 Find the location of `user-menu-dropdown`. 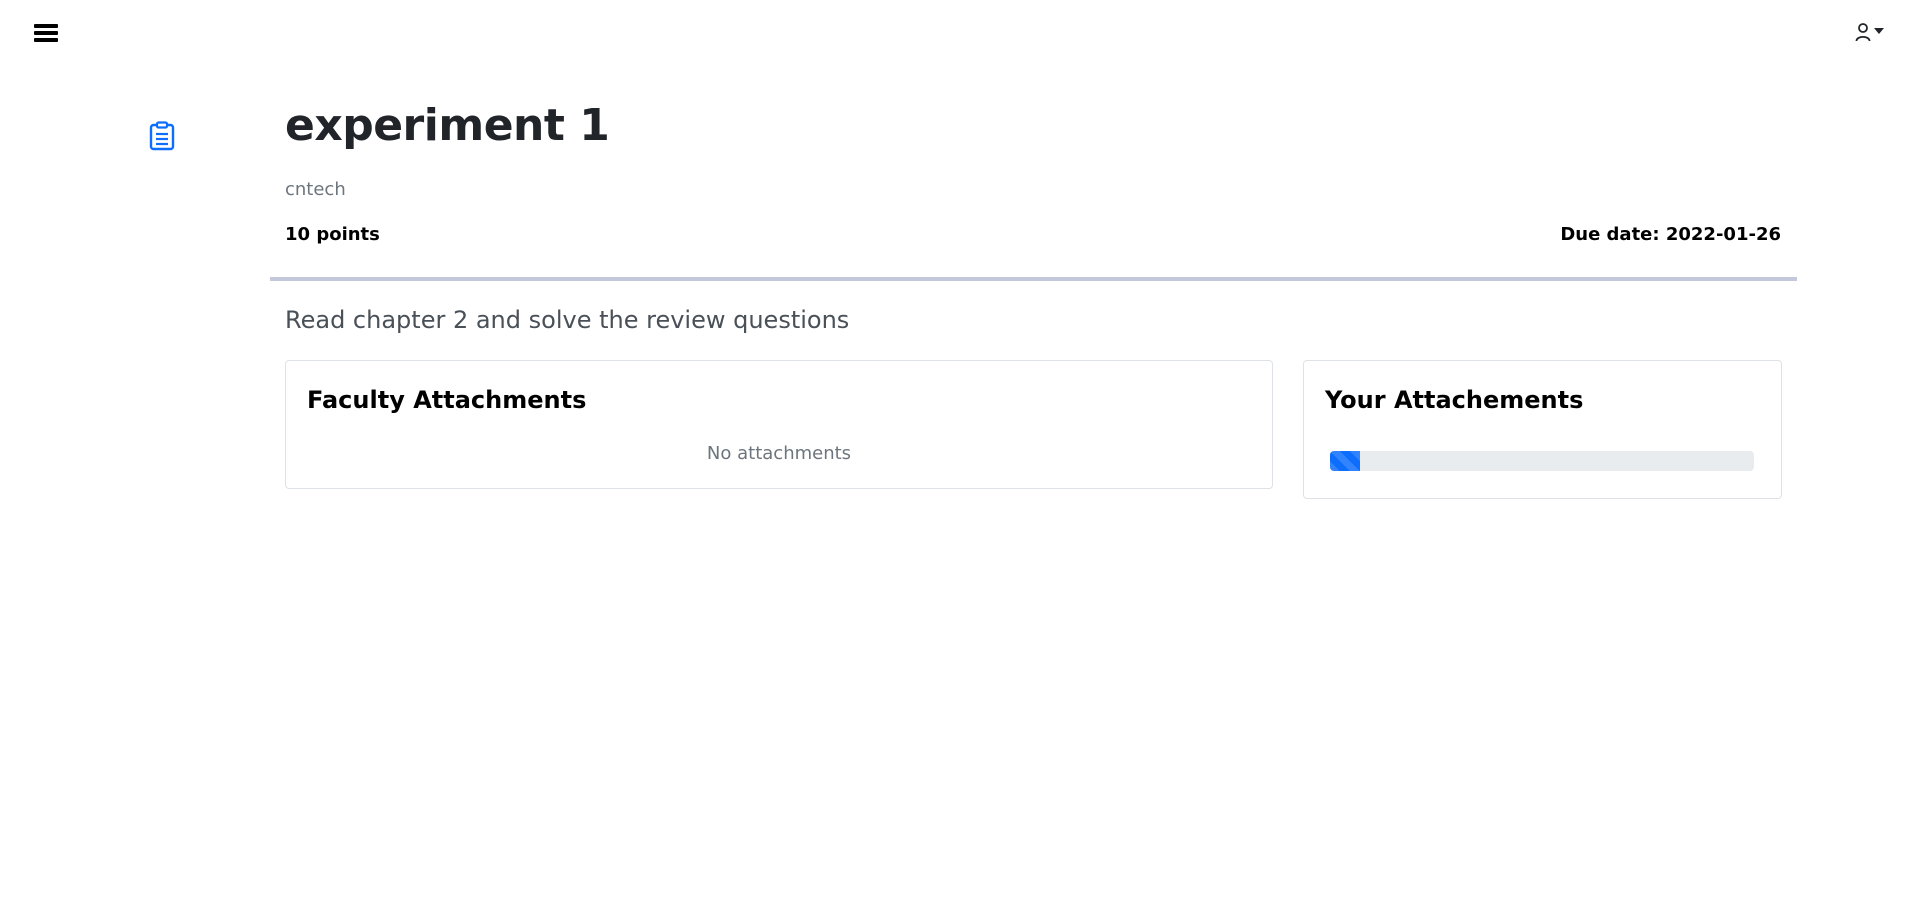

user-menu-dropdown is located at coordinates (1875, 33).